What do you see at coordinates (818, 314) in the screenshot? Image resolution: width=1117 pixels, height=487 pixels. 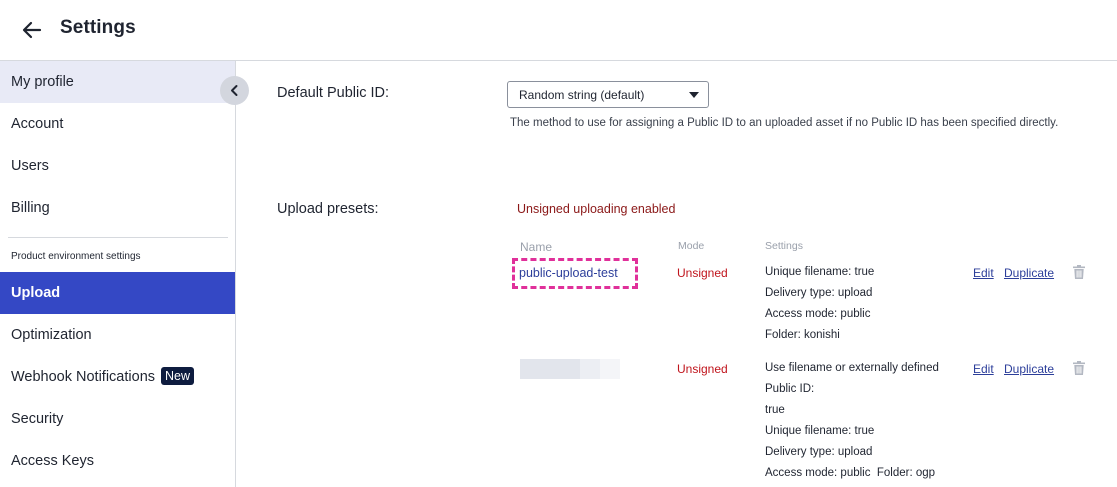 I see `setting-line: Access mode: public` at bounding box center [818, 314].